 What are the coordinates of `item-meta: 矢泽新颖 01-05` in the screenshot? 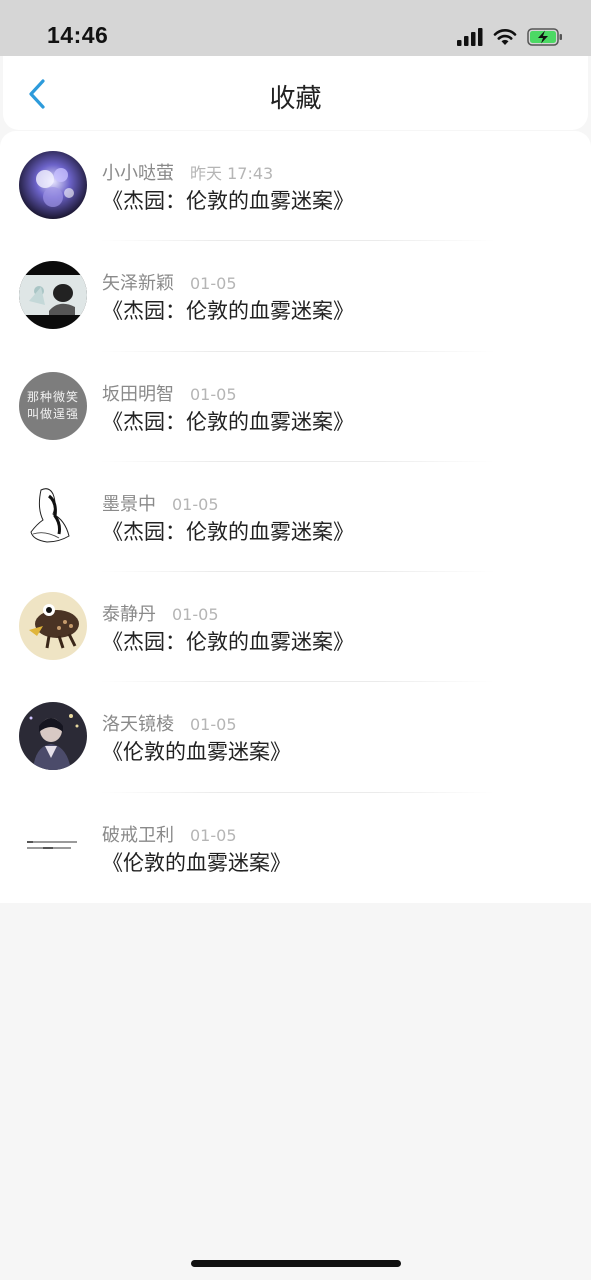 It's located at (169, 282).